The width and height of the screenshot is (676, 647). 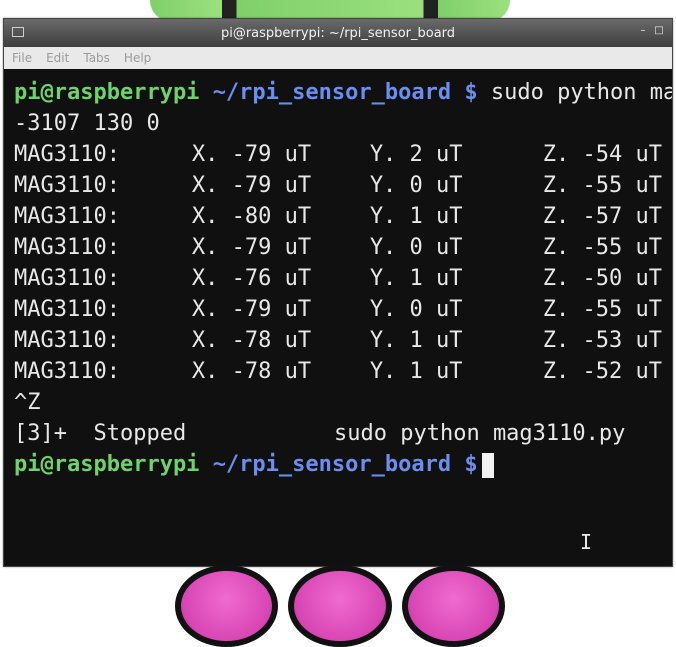 What do you see at coordinates (338, 371) in the screenshot?
I see `reading-row: MAG3110: X. -78 uT Y. 1 uT Z. -52 uT` at bounding box center [338, 371].